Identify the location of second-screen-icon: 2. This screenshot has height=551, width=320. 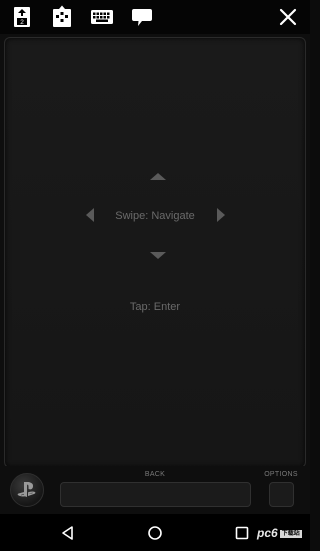
(22, 17).